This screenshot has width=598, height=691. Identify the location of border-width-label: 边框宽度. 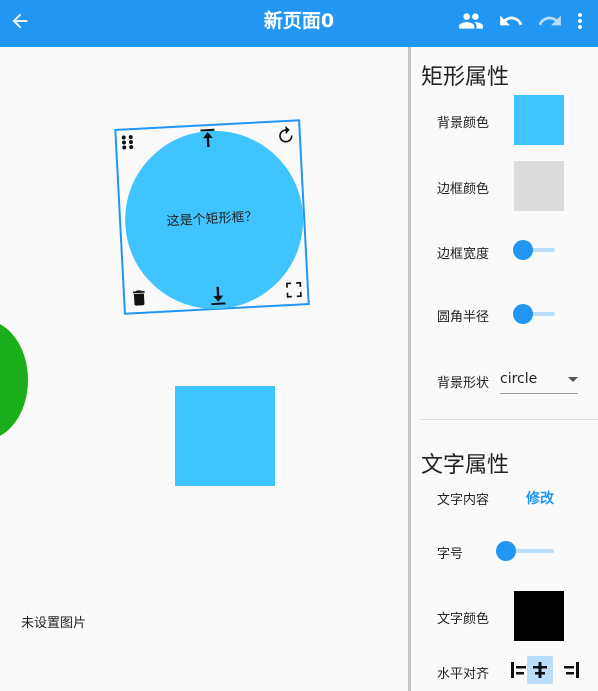
(463, 254).